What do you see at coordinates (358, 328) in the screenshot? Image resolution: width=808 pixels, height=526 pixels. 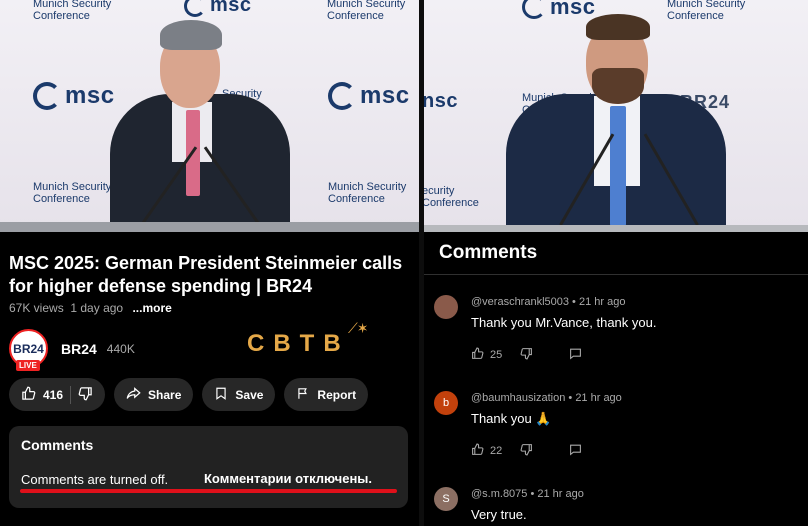 I see `satellite-icon: ⟋✶` at bounding box center [358, 328].